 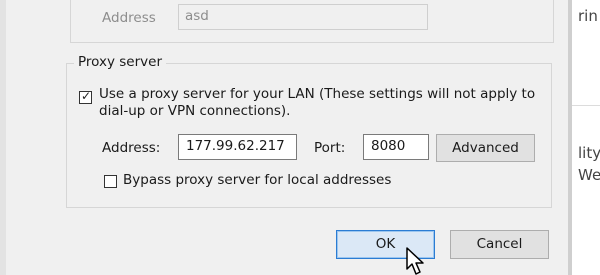 What do you see at coordinates (110, 181) in the screenshot?
I see `bypass-proxy-checkbox` at bounding box center [110, 181].